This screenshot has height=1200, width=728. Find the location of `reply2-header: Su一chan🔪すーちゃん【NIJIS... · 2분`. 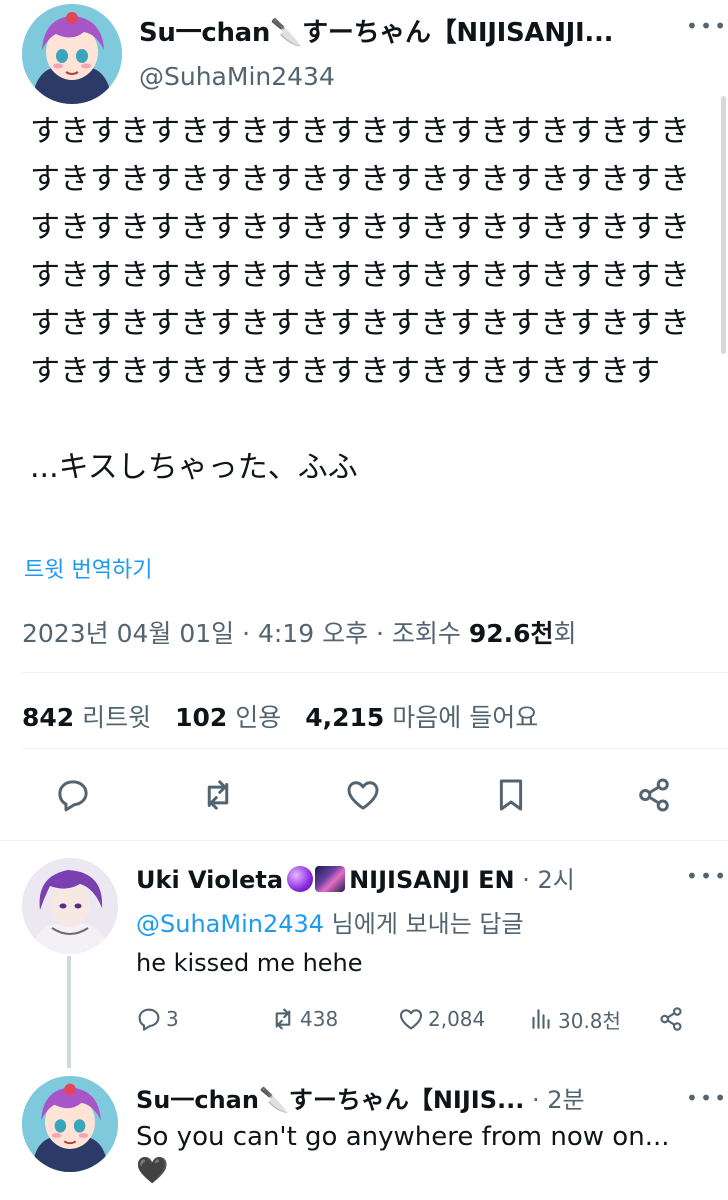

reply2-header: Su一chan🔪すーちゃん【NIJIS... · 2분 is located at coordinates (360, 1097).